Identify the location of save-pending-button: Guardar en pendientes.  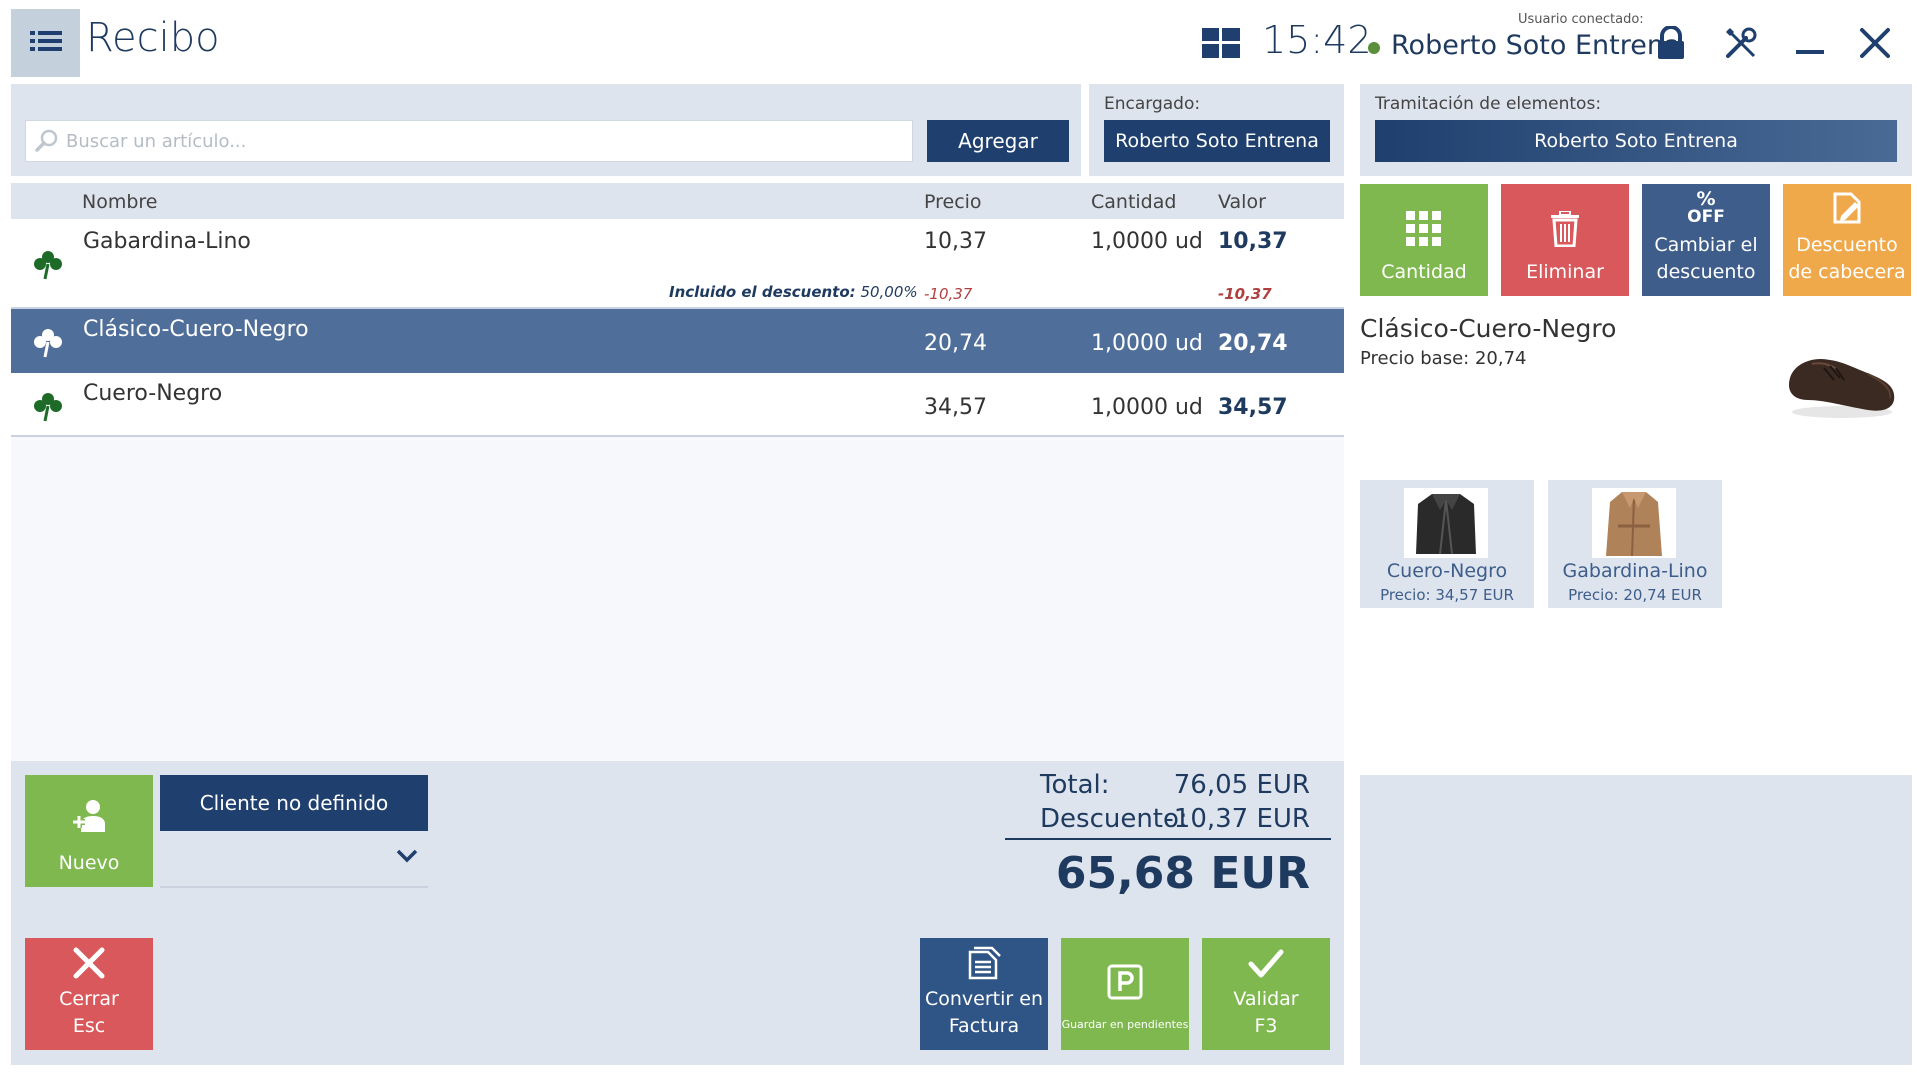
(1125, 994).